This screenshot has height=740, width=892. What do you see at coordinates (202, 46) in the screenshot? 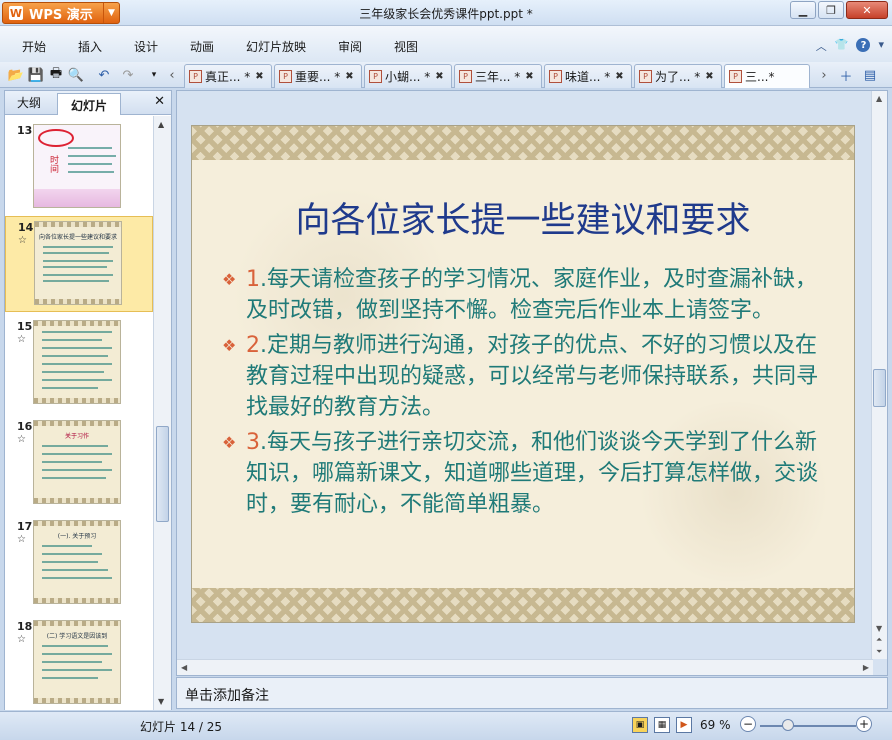
I see `menu-animation: 动画` at bounding box center [202, 46].